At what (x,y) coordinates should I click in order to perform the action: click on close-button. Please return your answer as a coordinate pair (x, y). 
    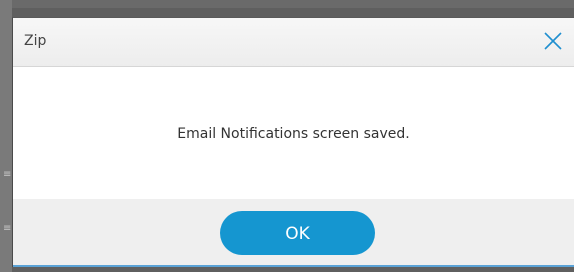
    Looking at the image, I should click on (553, 41).